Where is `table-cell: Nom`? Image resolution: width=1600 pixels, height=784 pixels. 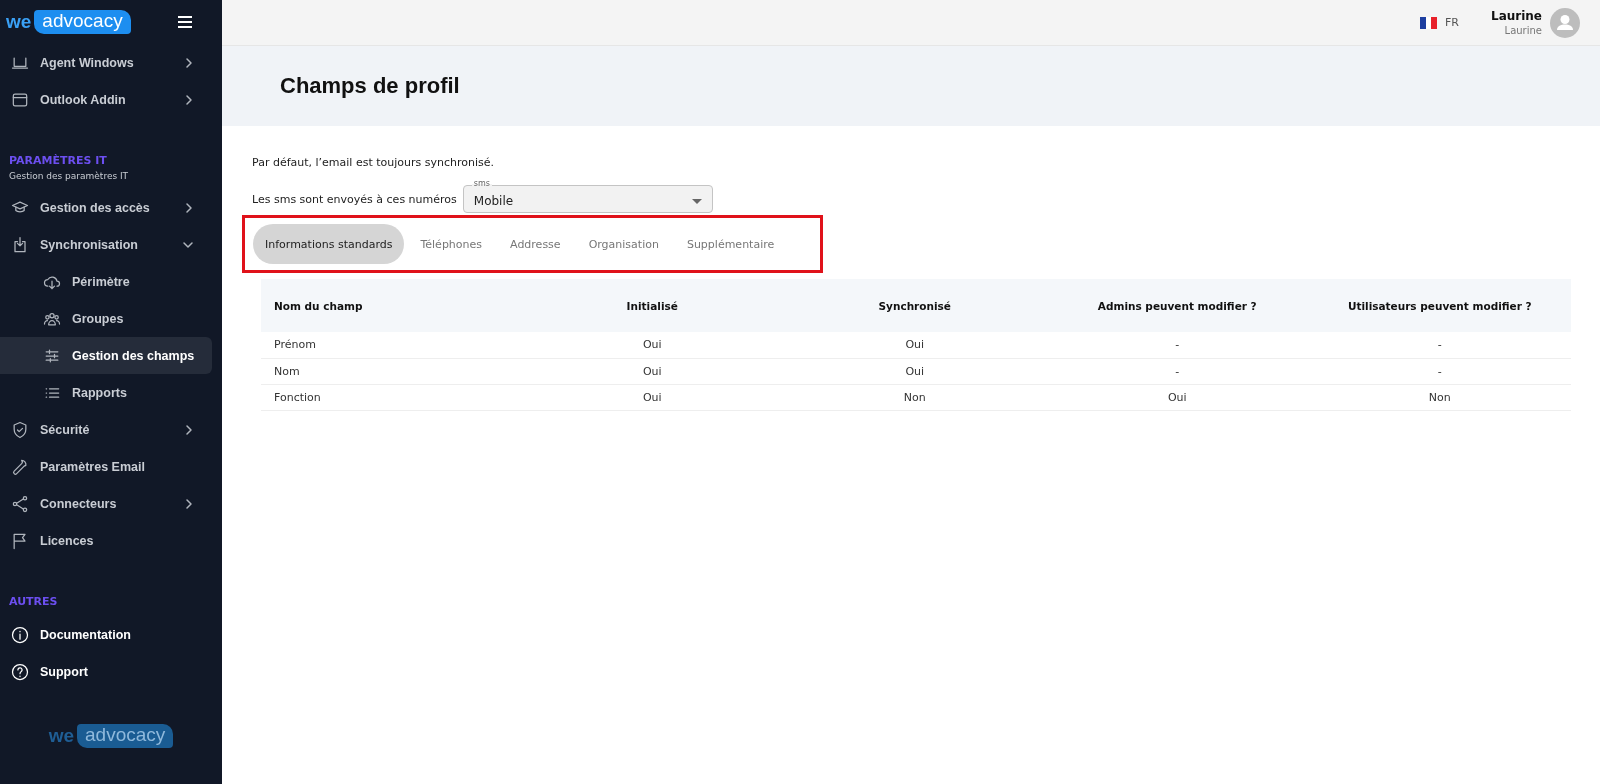
table-cell: Nom is located at coordinates (391, 371).